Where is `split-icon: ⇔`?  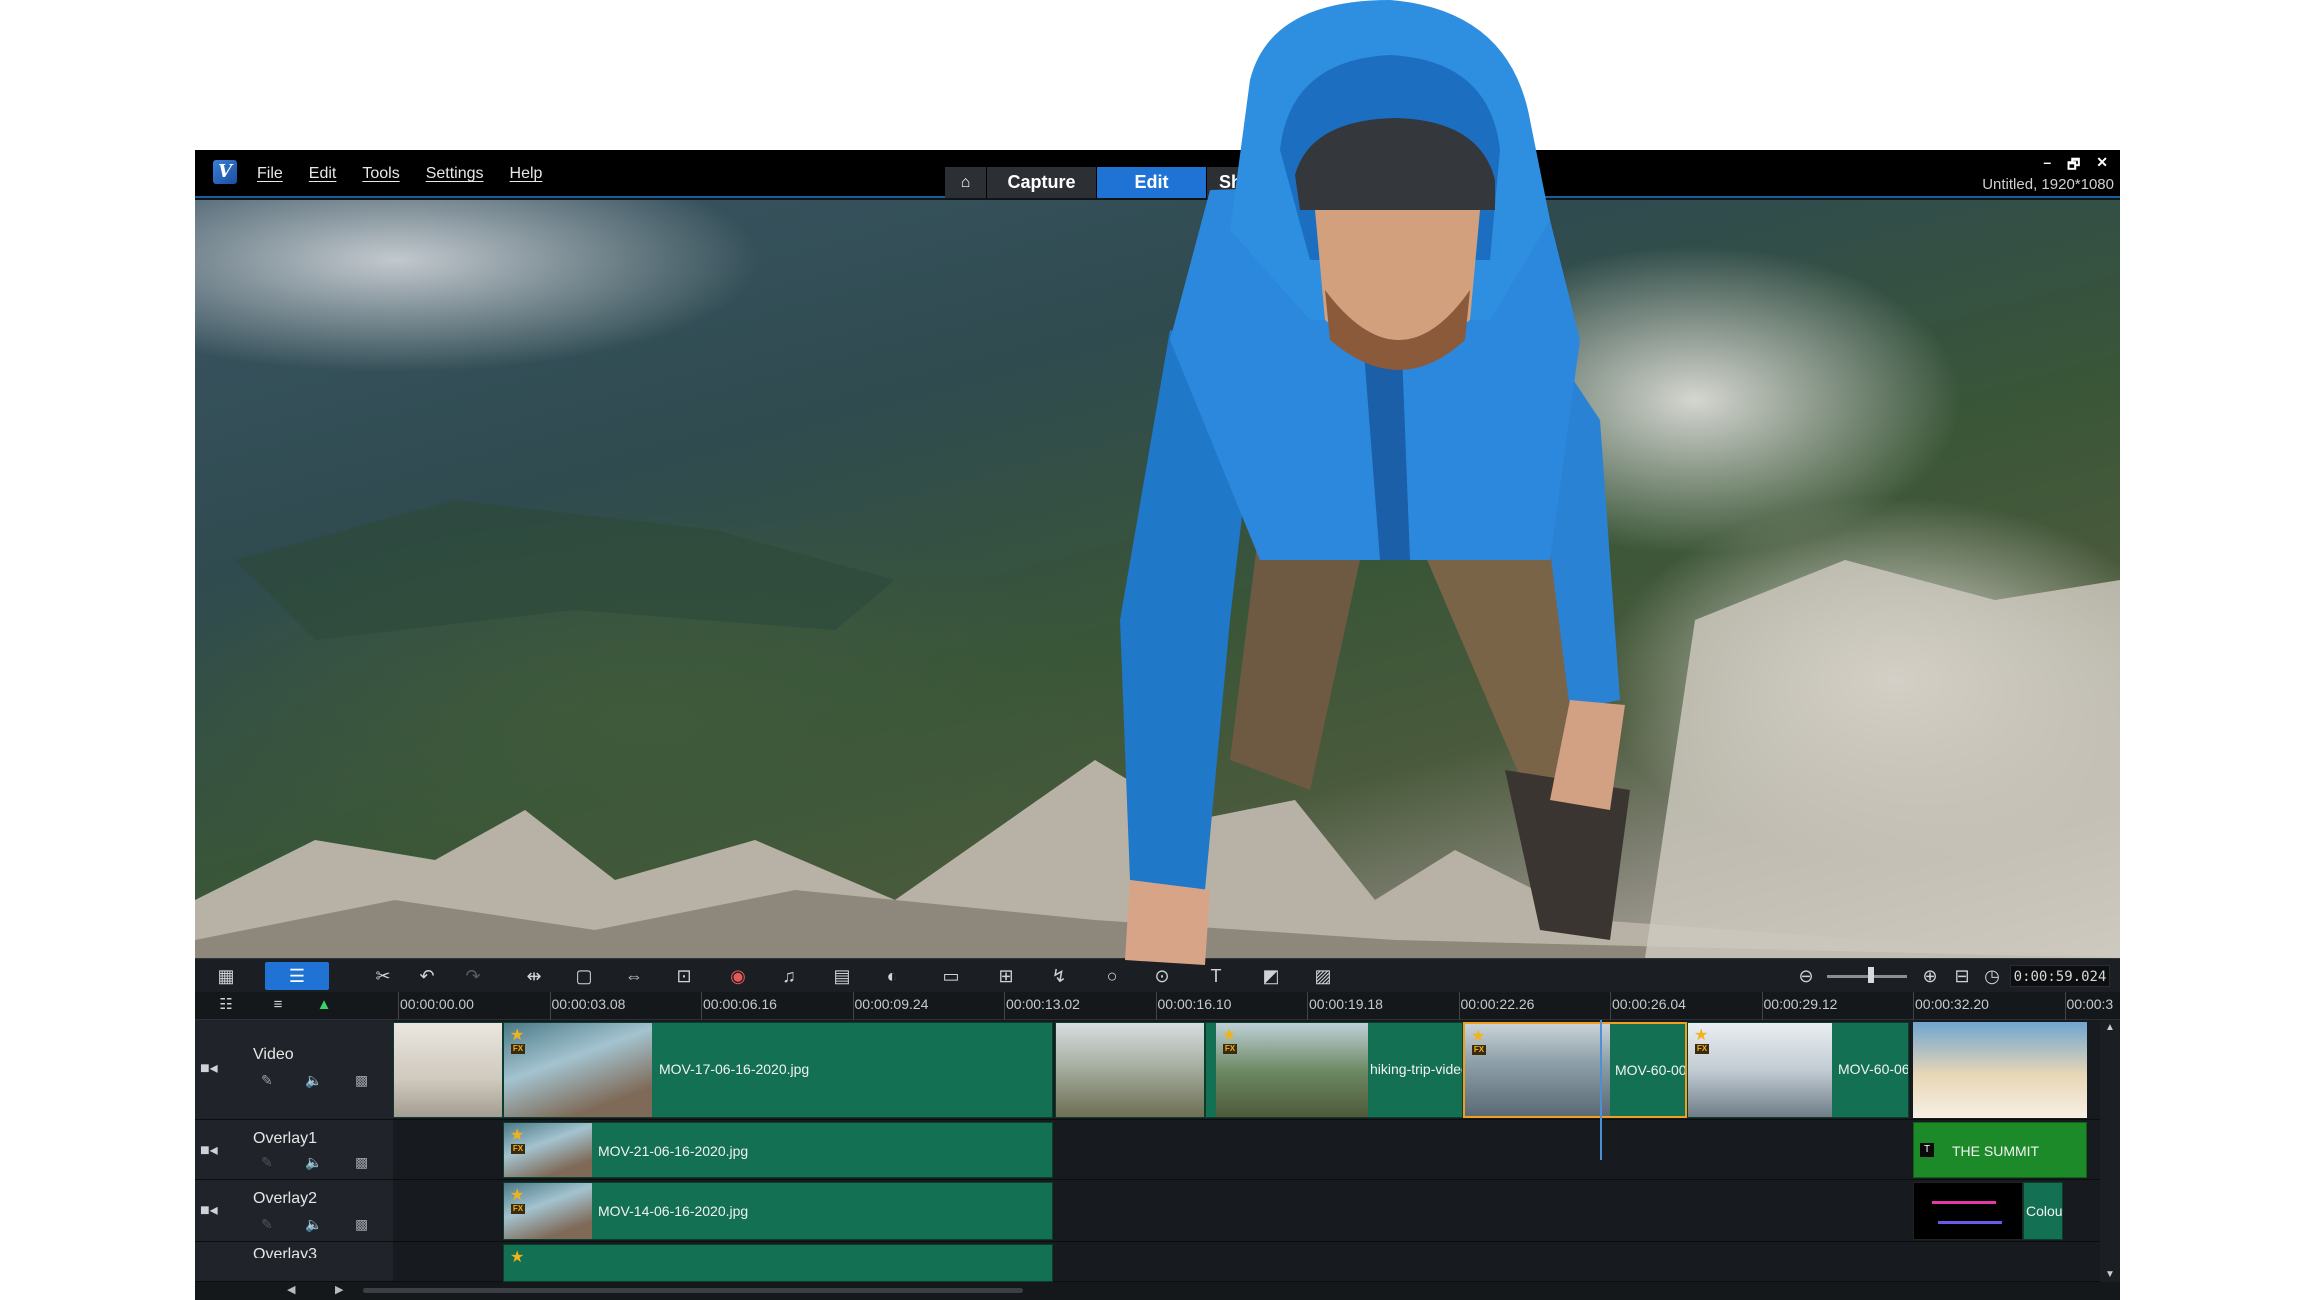 split-icon: ⇔ is located at coordinates (634, 976).